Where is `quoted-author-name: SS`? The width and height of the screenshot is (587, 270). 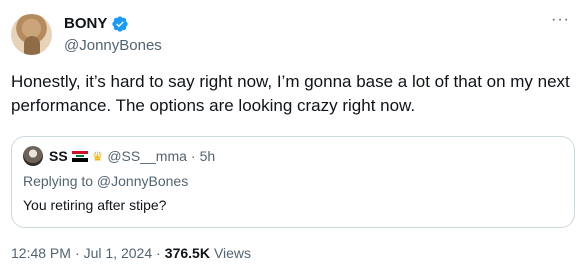
quoted-author-name: SS is located at coordinates (58, 156).